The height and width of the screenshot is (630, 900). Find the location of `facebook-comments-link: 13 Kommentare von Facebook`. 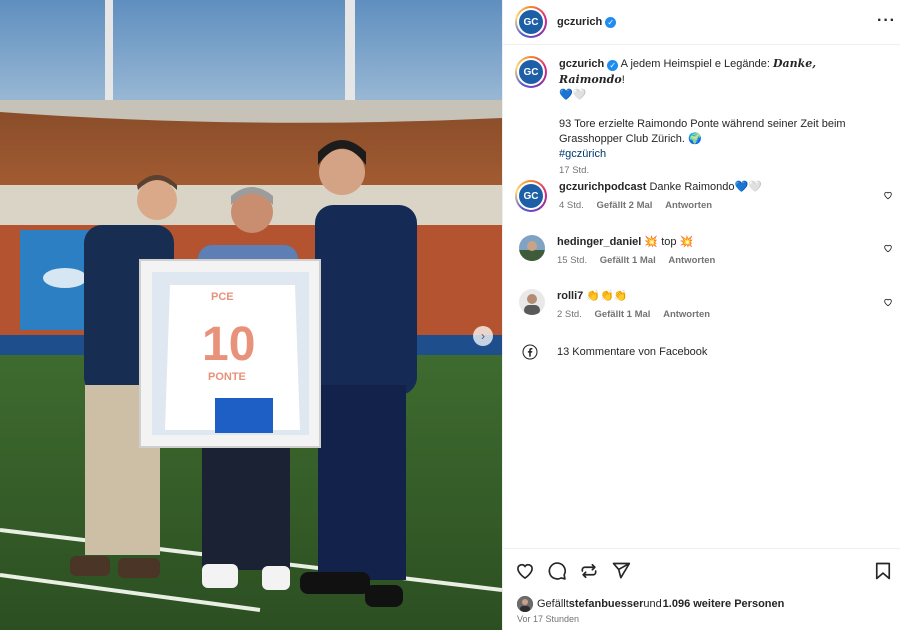

facebook-comments-link: 13 Kommentare von Facebook is located at coordinates (612, 352).